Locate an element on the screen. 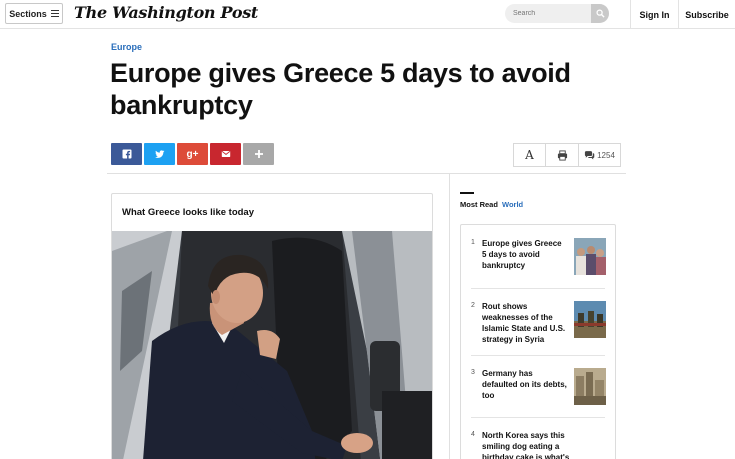 This screenshot has width=735, height=459. email-icon is located at coordinates (225, 153).